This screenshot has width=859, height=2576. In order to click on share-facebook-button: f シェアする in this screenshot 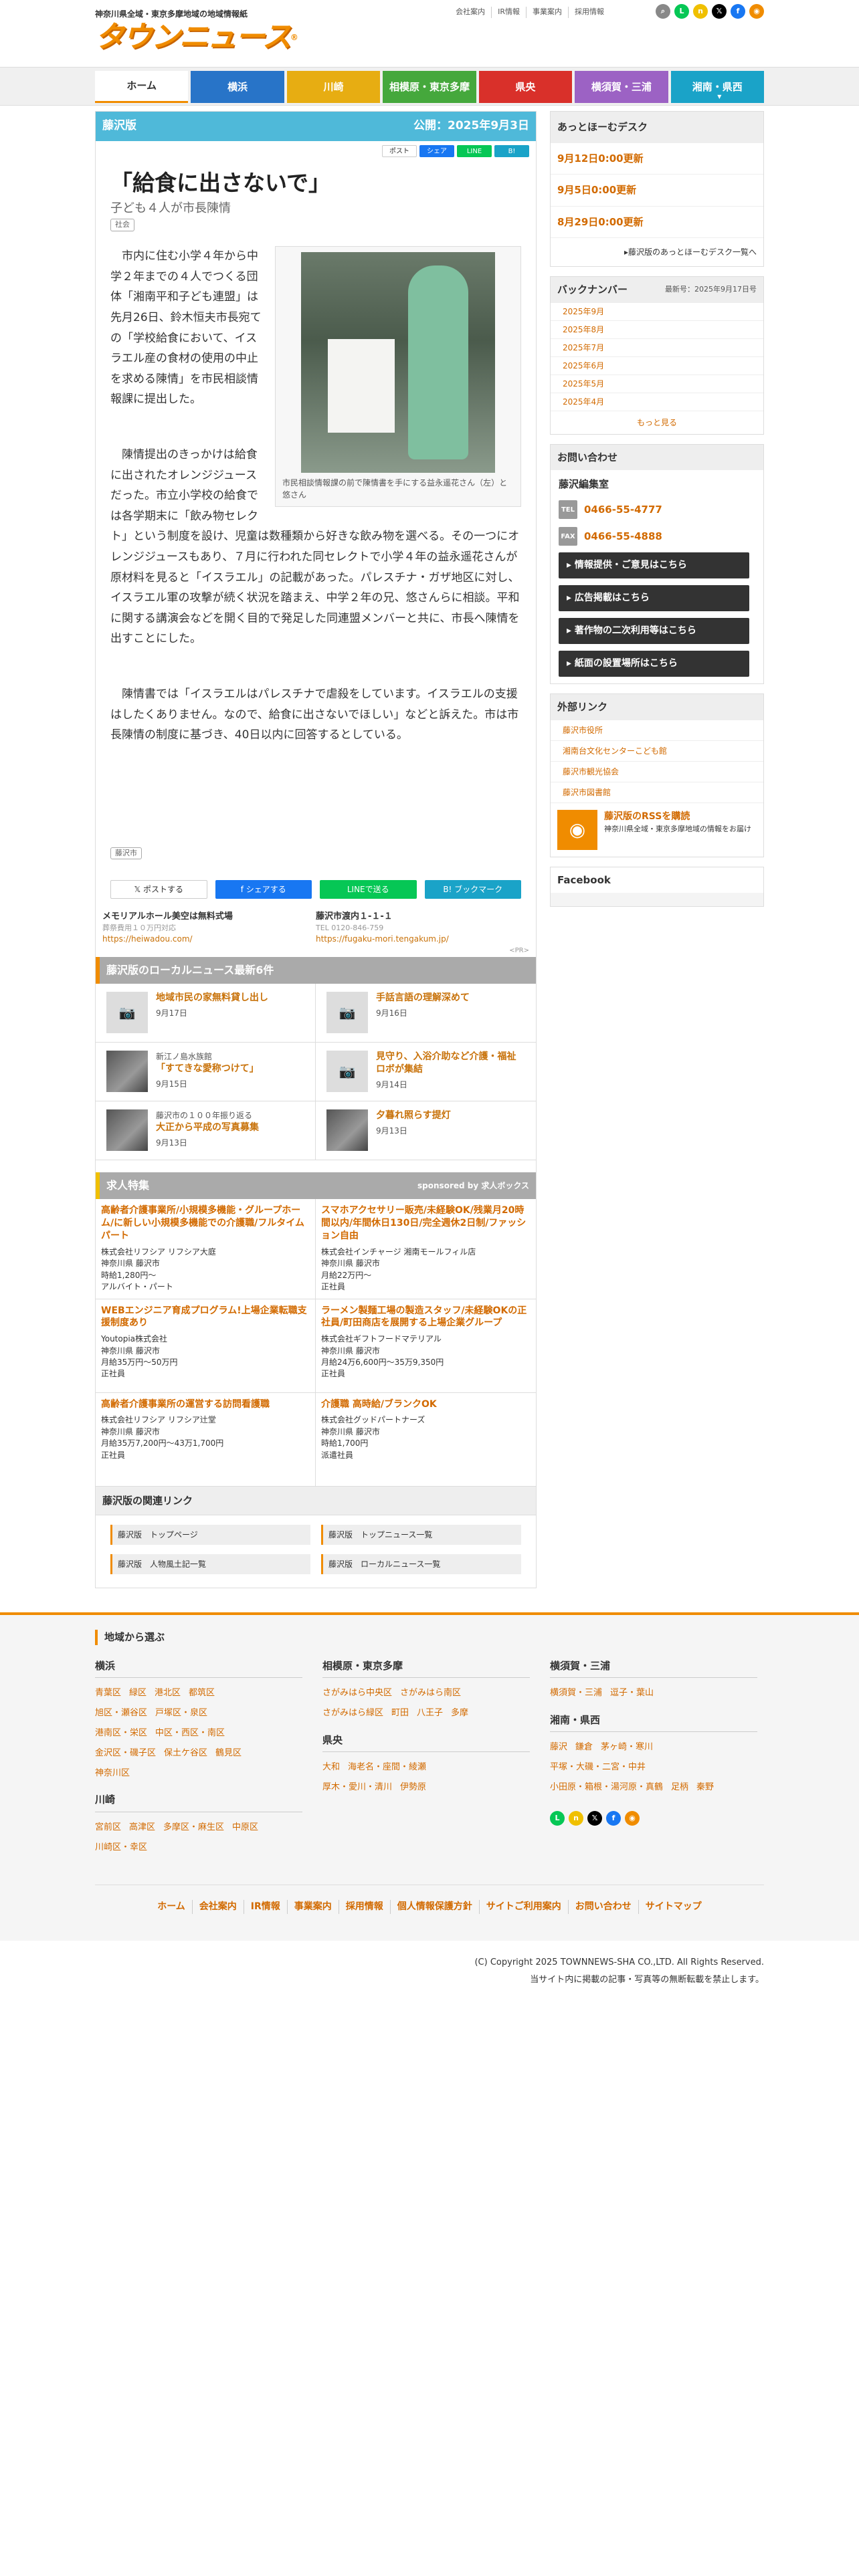, I will do `click(263, 889)`.